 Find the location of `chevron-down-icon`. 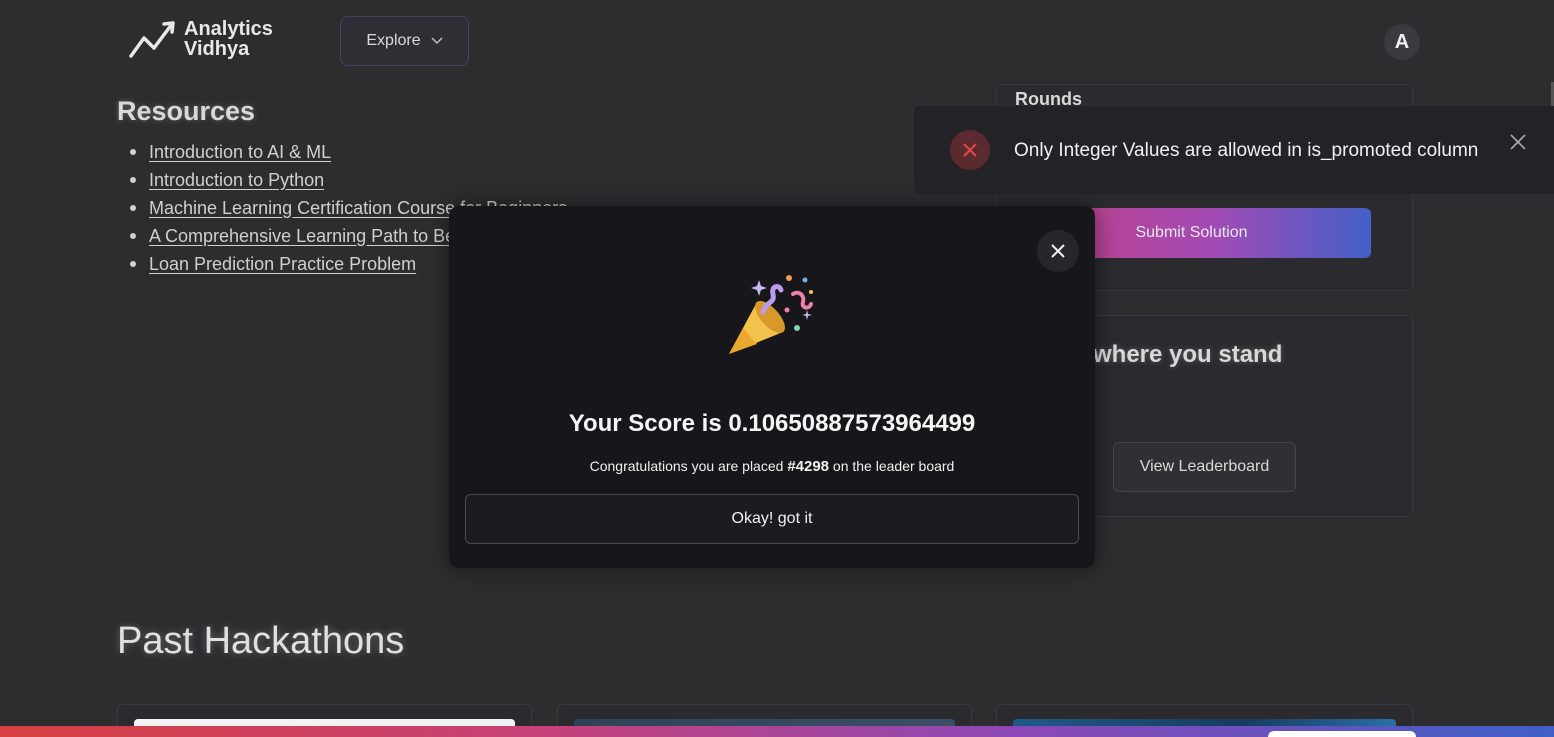

chevron-down-icon is located at coordinates (437, 41).